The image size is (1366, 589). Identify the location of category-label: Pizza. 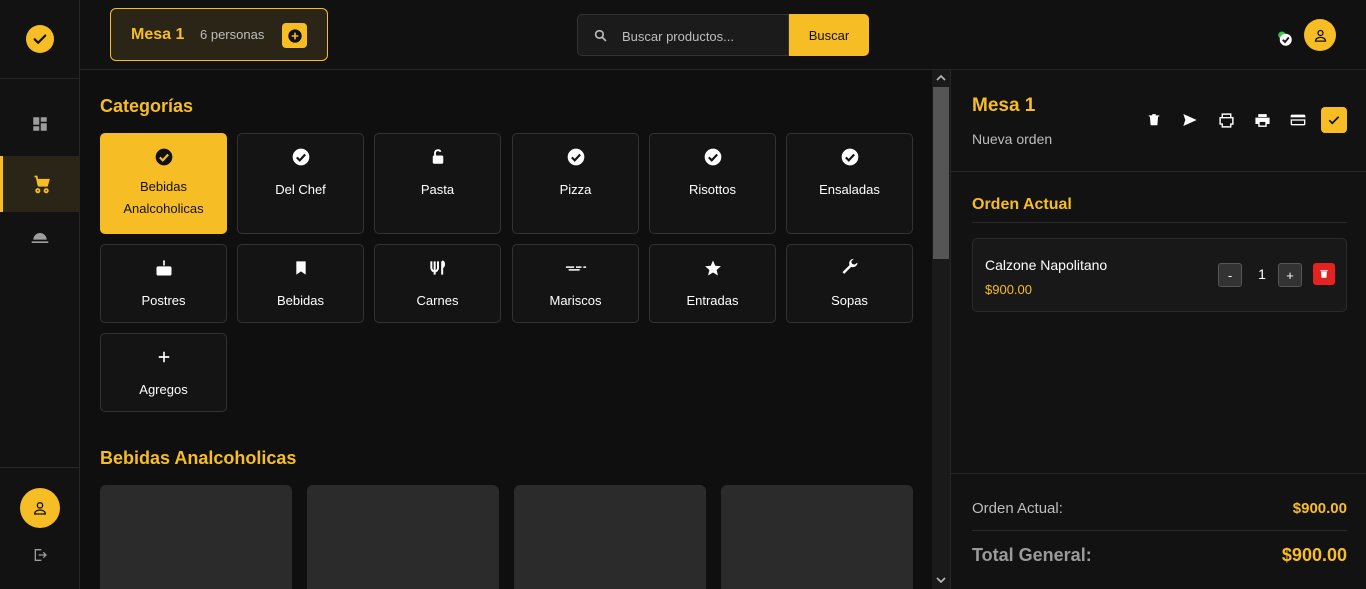
(575, 189).